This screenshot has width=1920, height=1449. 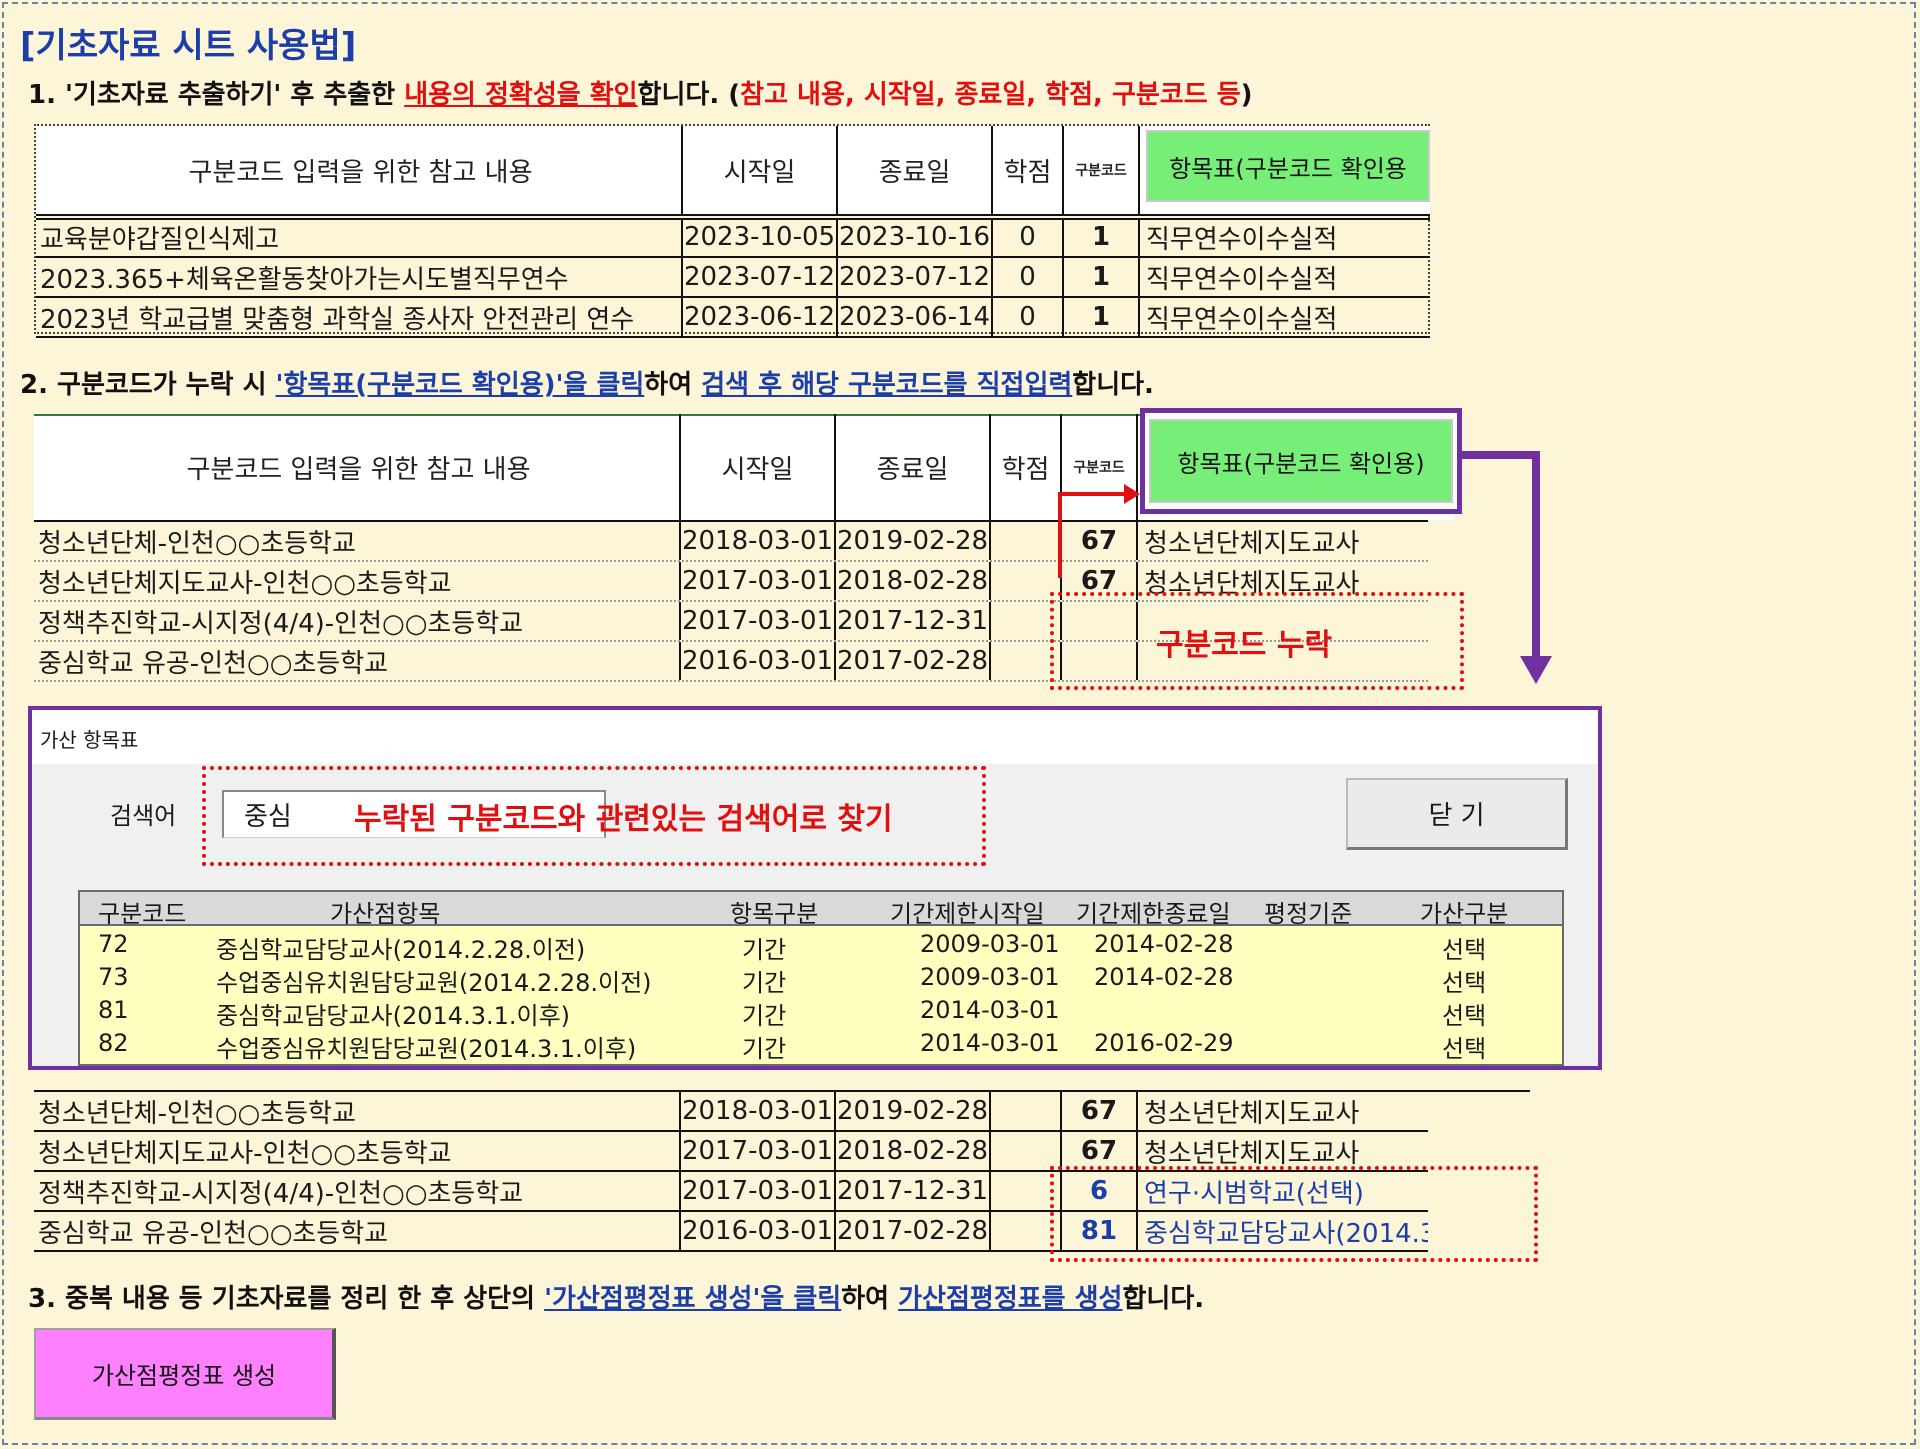 What do you see at coordinates (113, 1010) in the screenshot?
I see `grid-cell: 81` at bounding box center [113, 1010].